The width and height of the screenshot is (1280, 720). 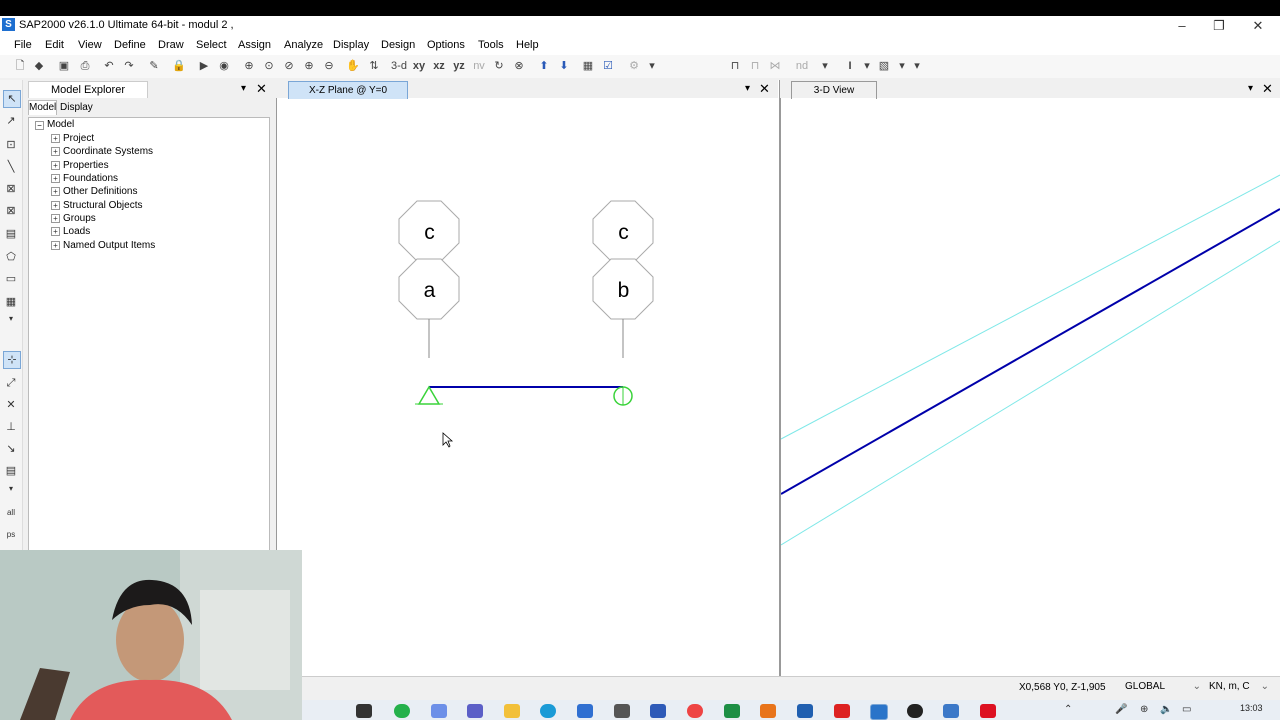 I want to click on menu-define: Define, so click(x=130, y=45).